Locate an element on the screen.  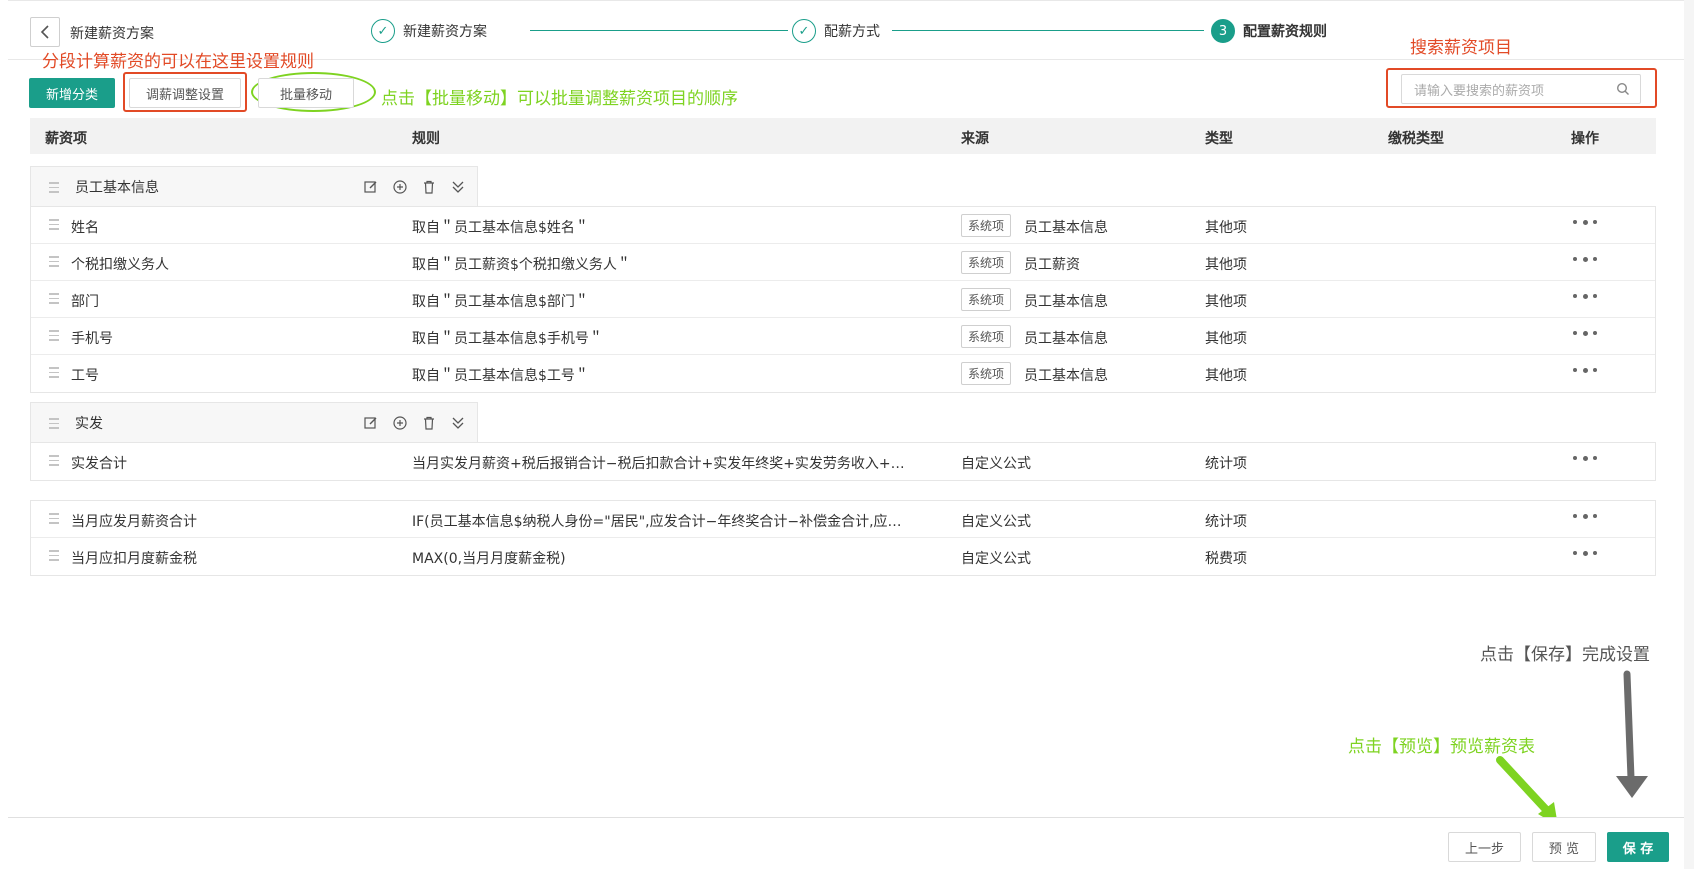
group-header: 实发 is located at coordinates (254, 422).